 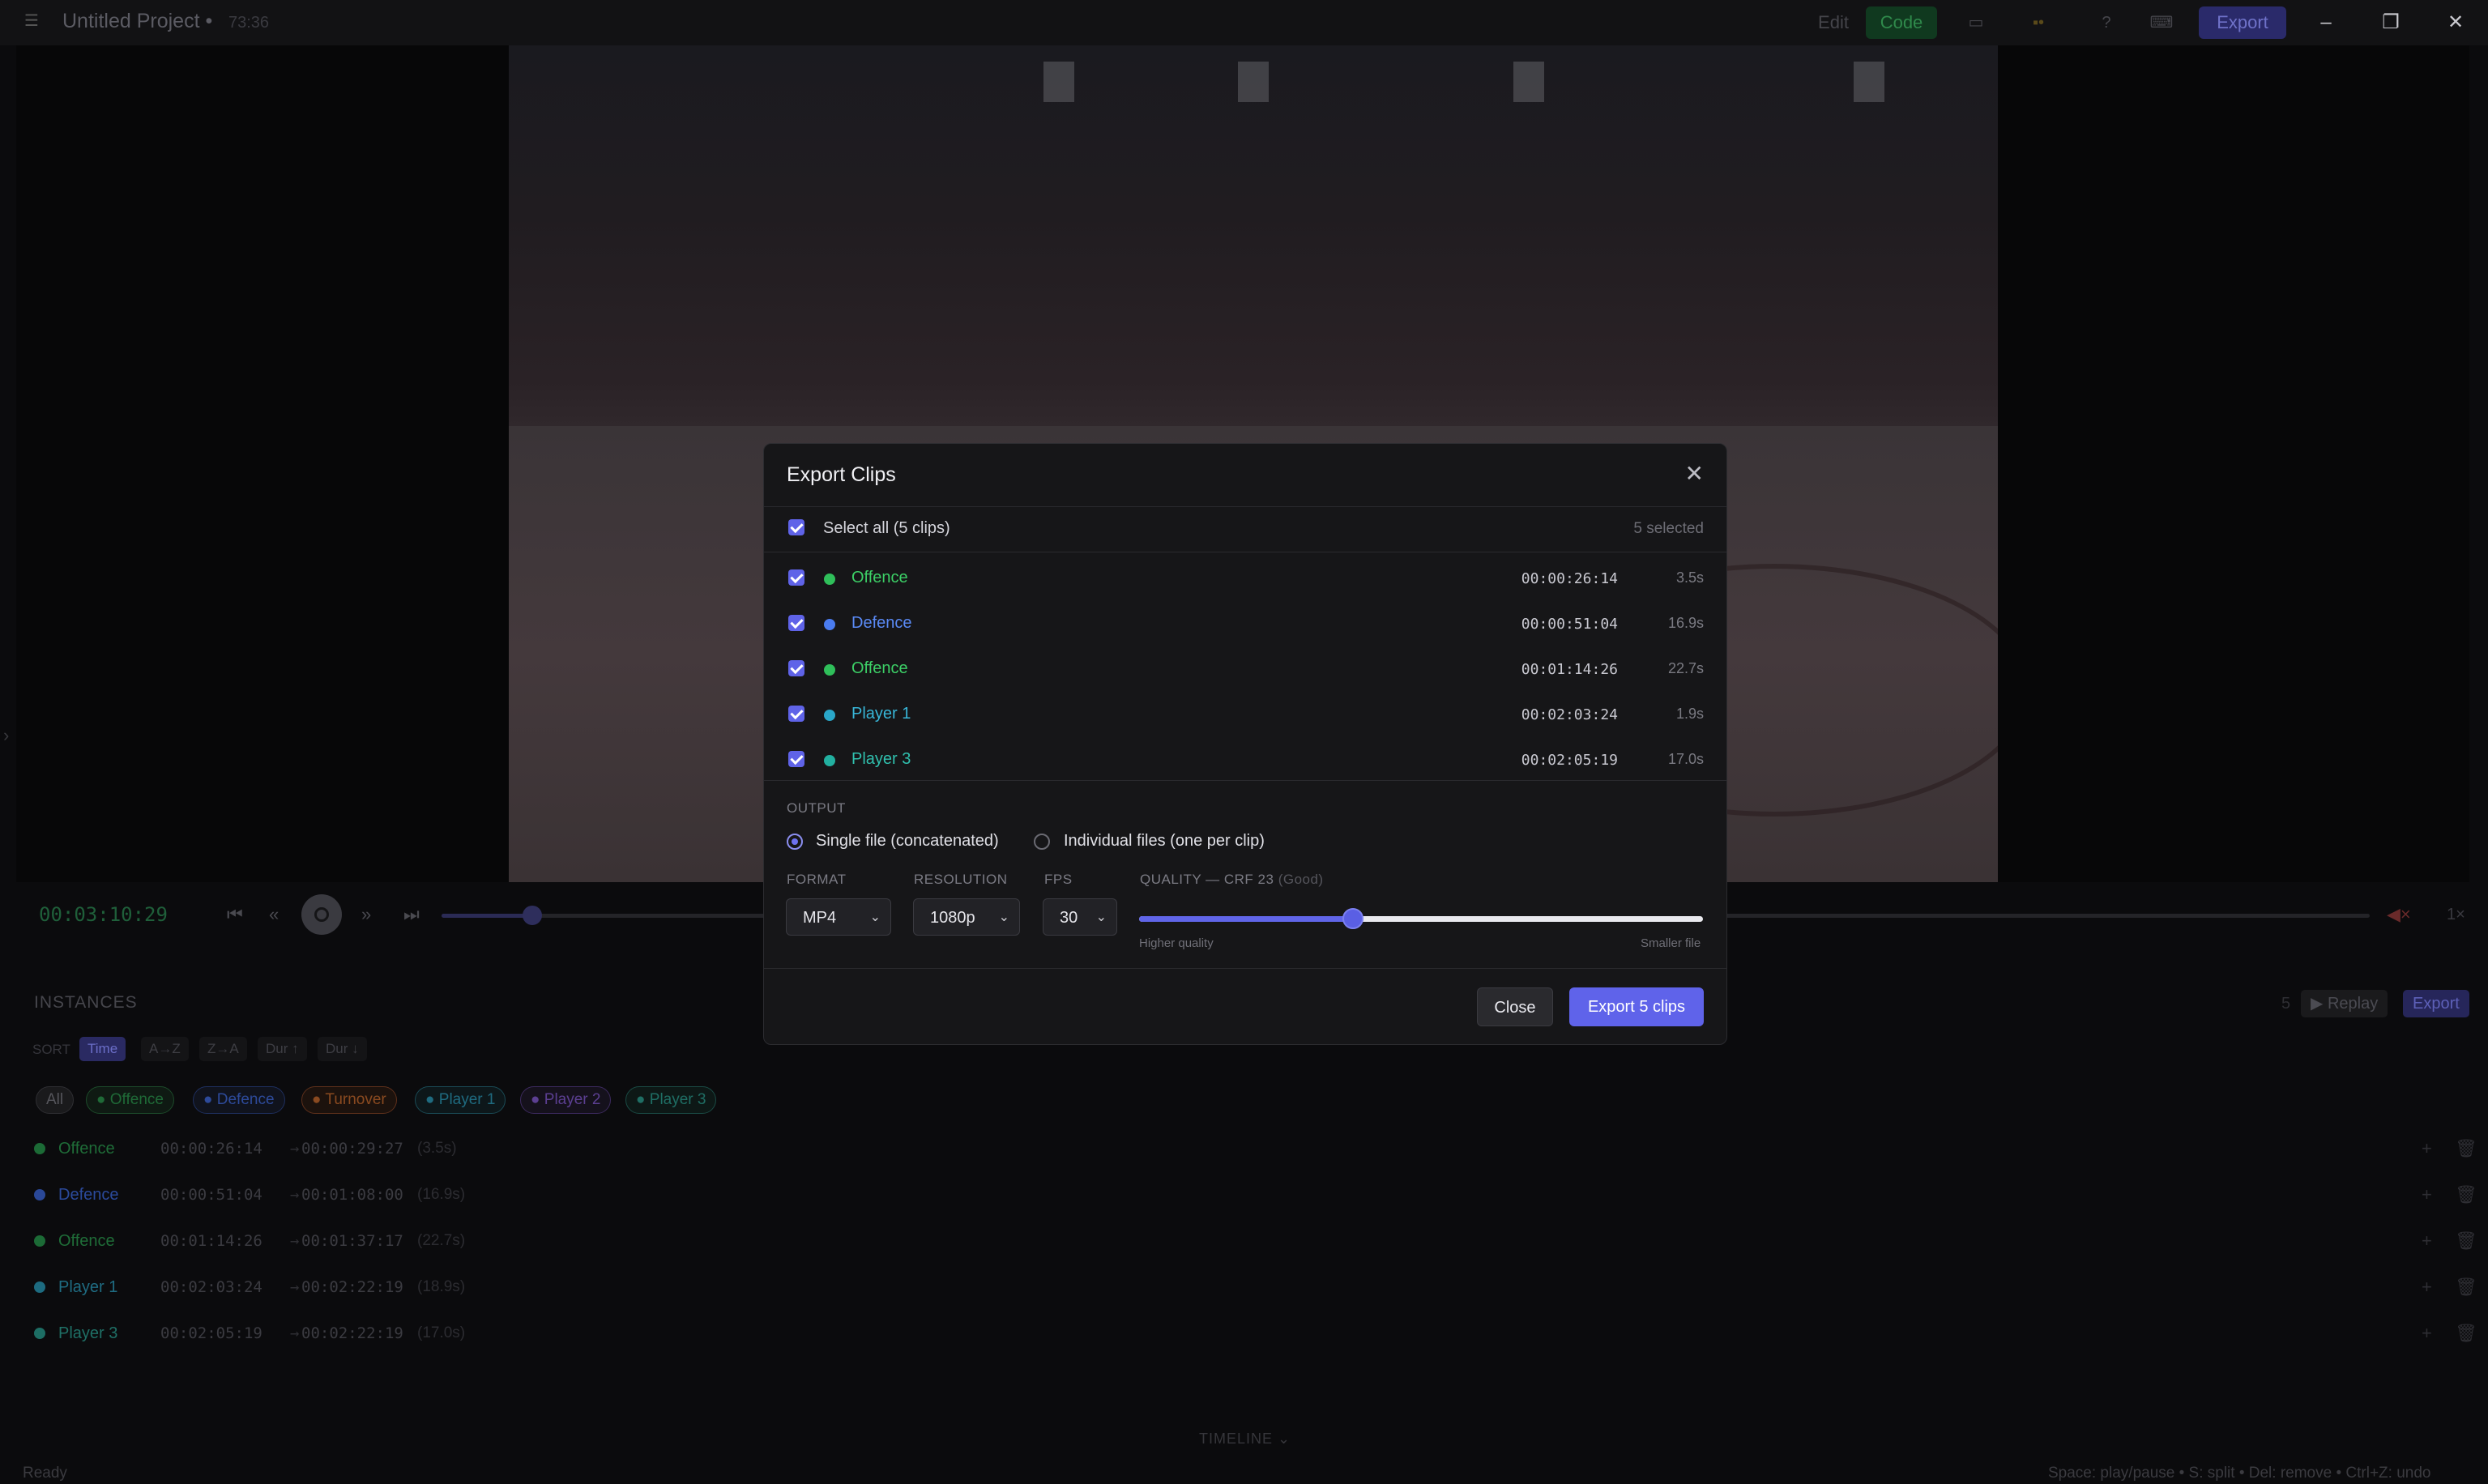 What do you see at coordinates (882, 623) in the screenshot?
I see `clip-name: Defence` at bounding box center [882, 623].